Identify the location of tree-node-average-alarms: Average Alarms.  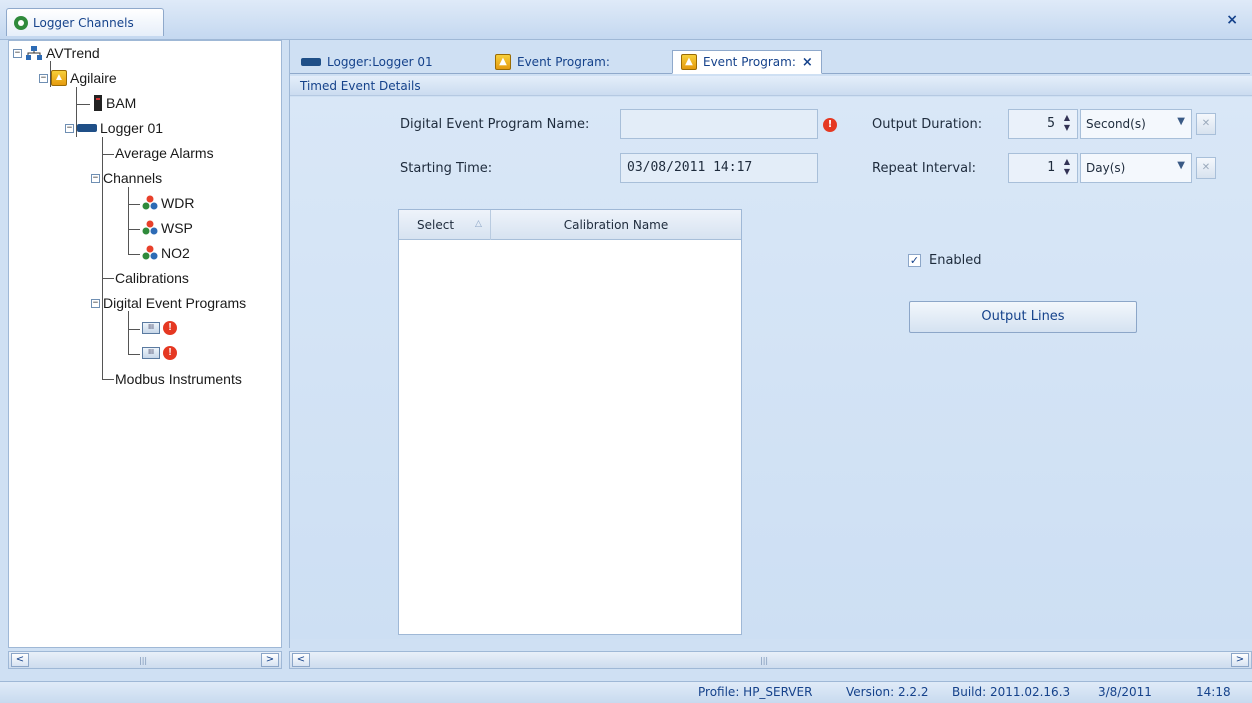
(164, 153).